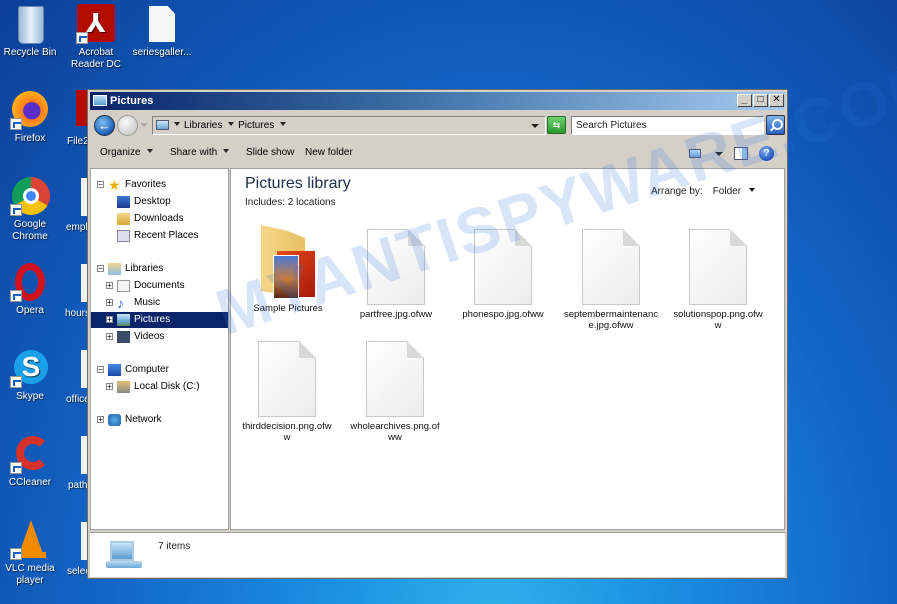 Image resolution: width=897 pixels, height=604 pixels. I want to click on desktop-icon-recycle-bin: Recycle Bin, so click(32, 31).